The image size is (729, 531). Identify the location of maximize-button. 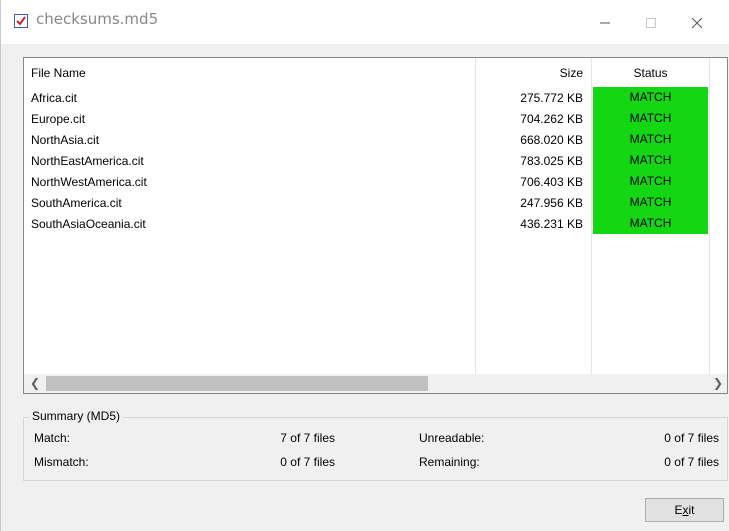
(651, 22).